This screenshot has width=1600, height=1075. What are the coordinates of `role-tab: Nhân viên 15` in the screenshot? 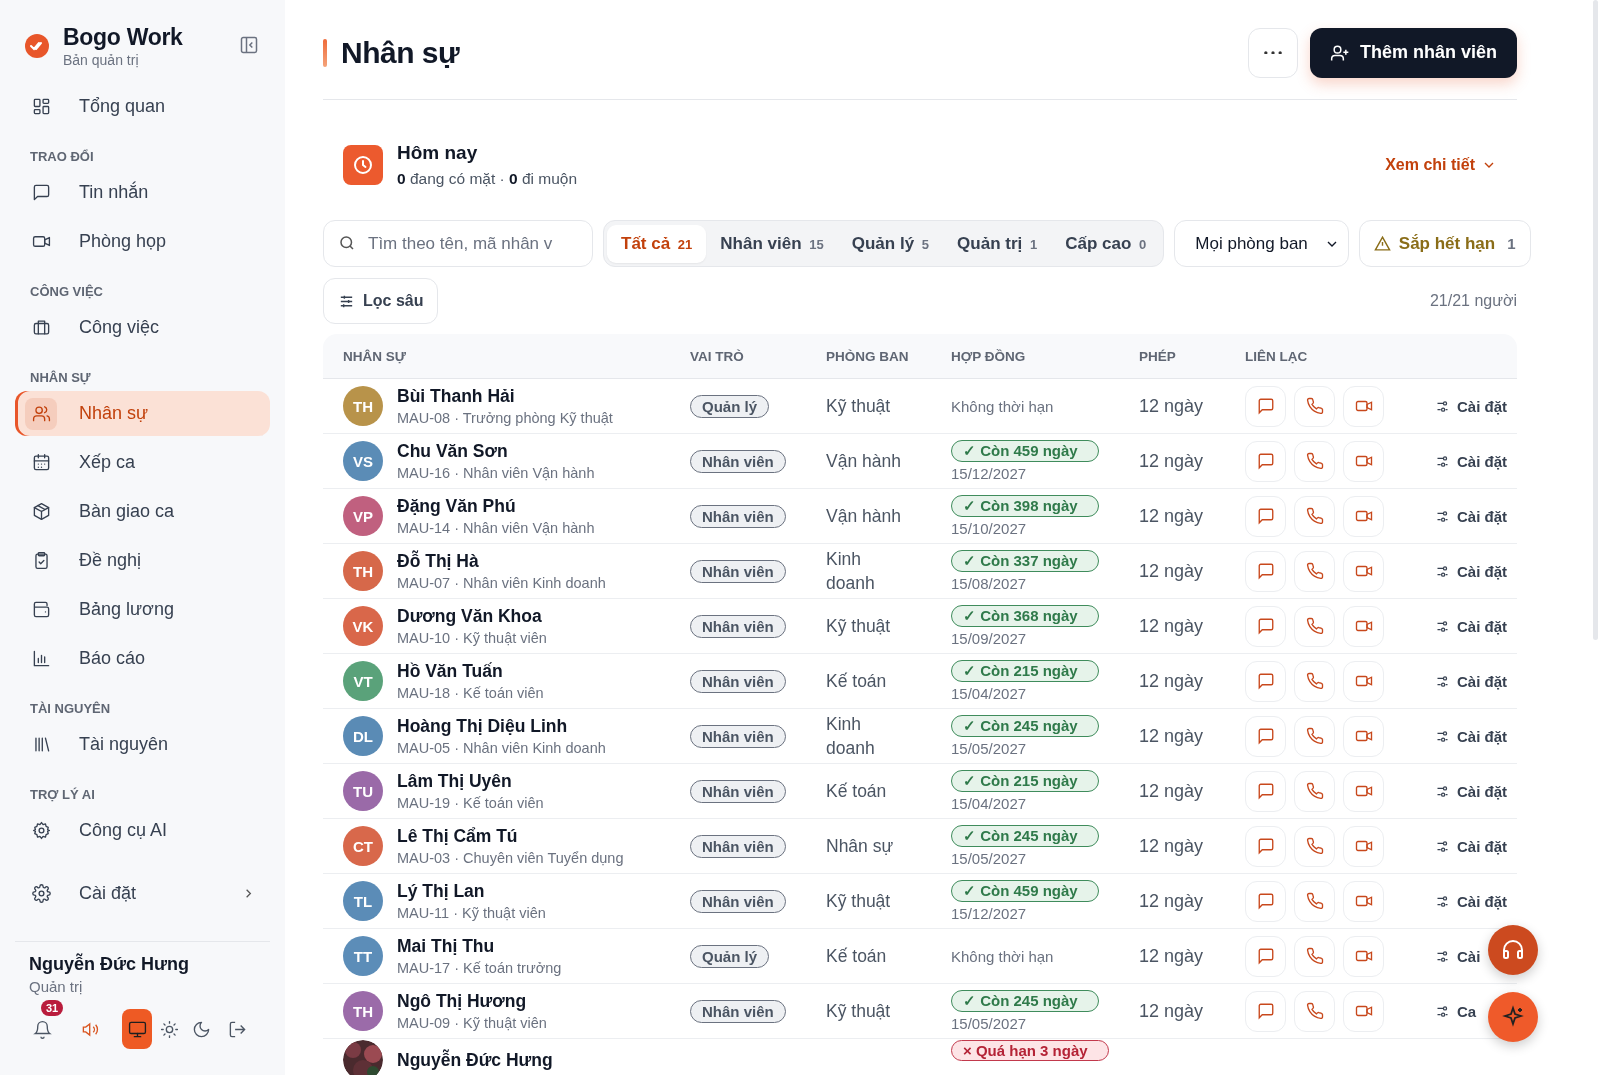 It's located at (772, 243).